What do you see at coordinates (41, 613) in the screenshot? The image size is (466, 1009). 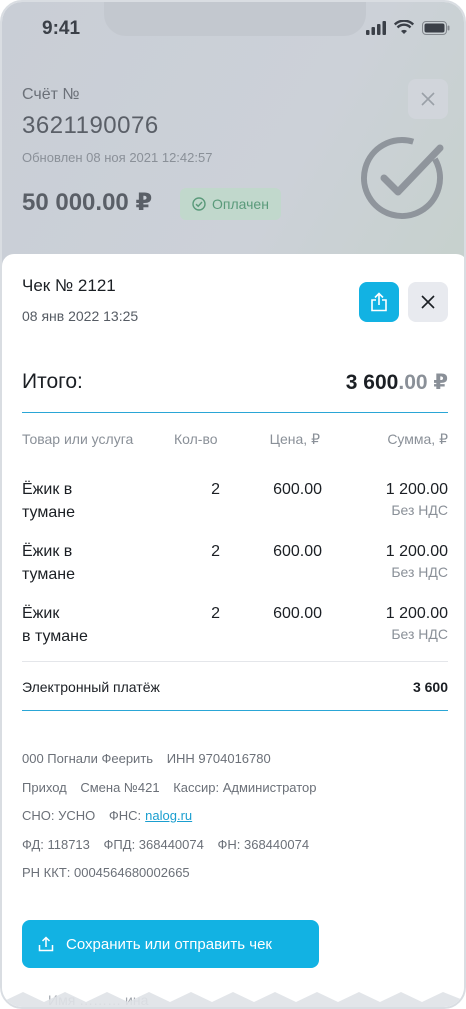 I see `item-name-line: Ёжик` at bounding box center [41, 613].